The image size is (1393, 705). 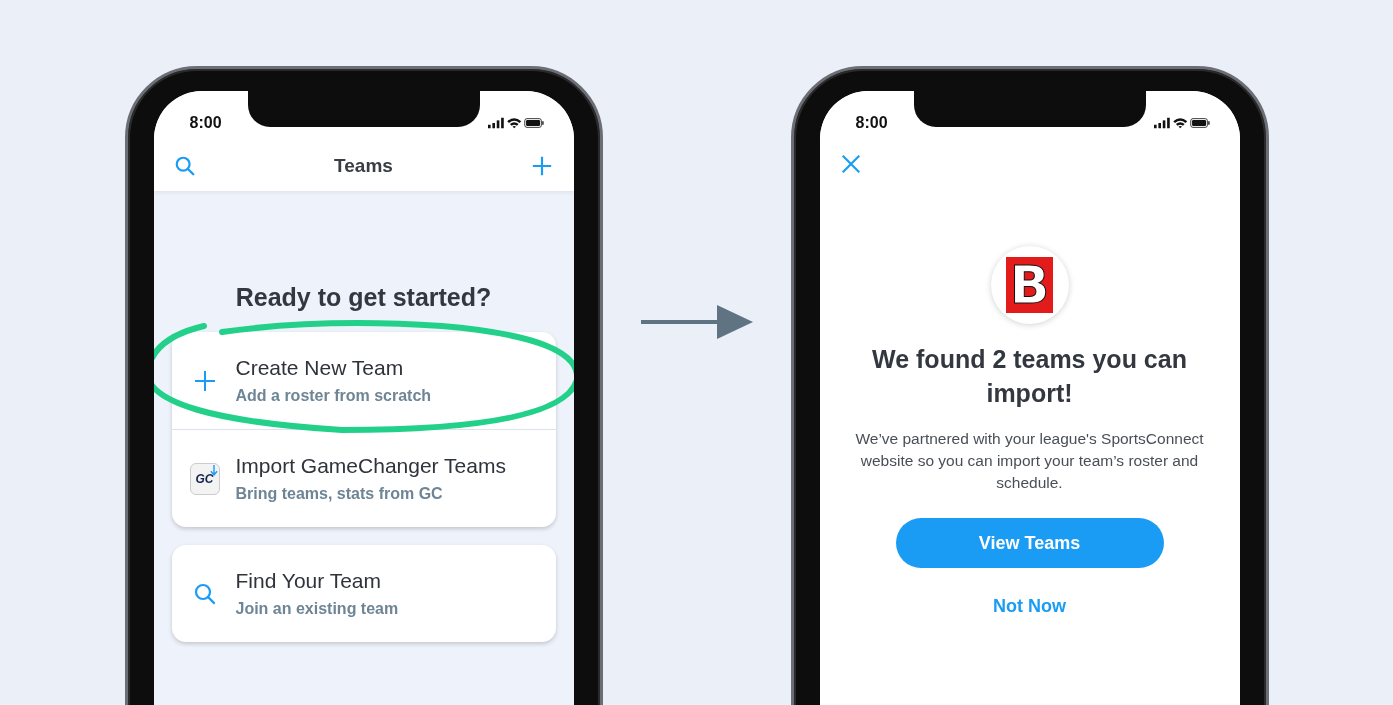 I want to click on team-logo: B, so click(x=1029, y=285).